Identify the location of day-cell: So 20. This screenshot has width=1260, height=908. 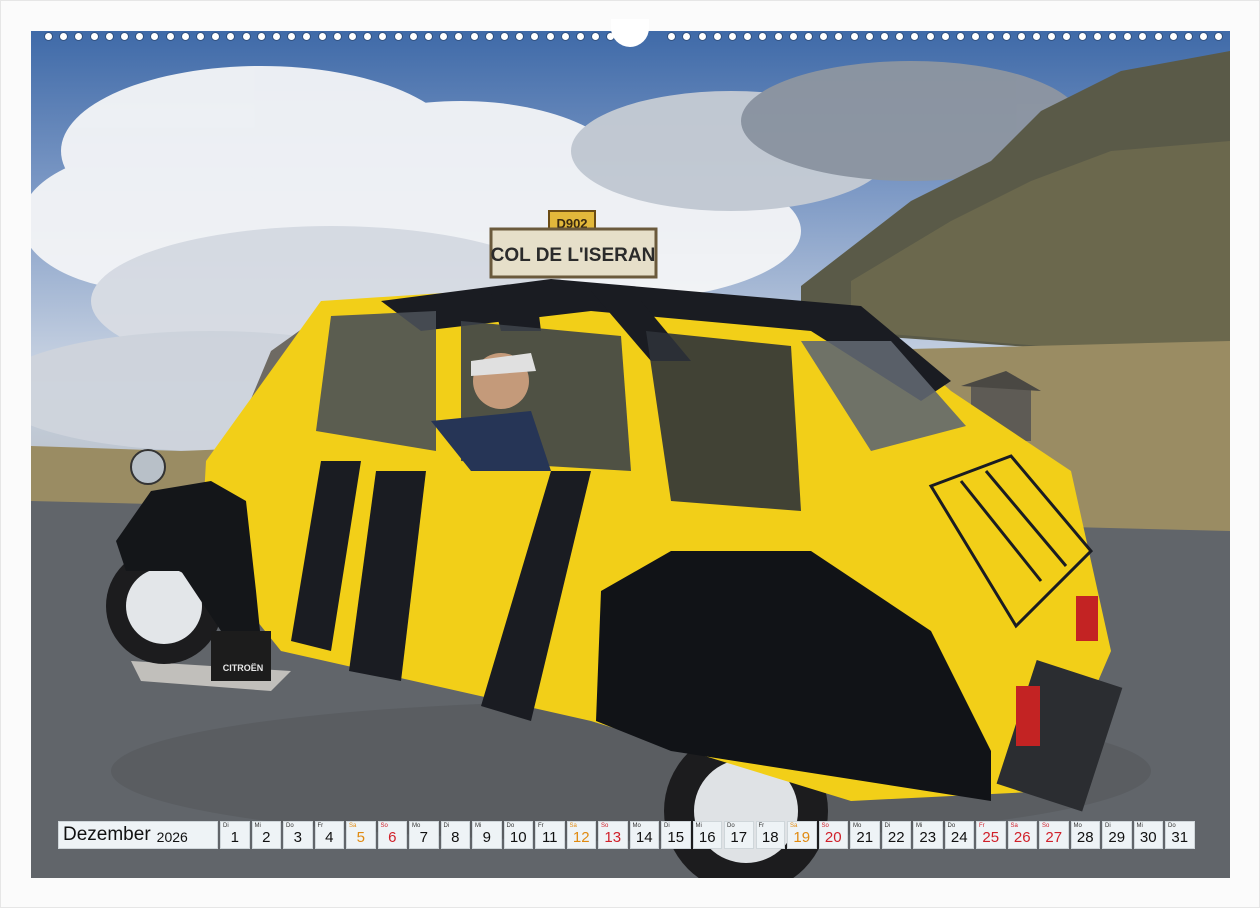
(833, 835).